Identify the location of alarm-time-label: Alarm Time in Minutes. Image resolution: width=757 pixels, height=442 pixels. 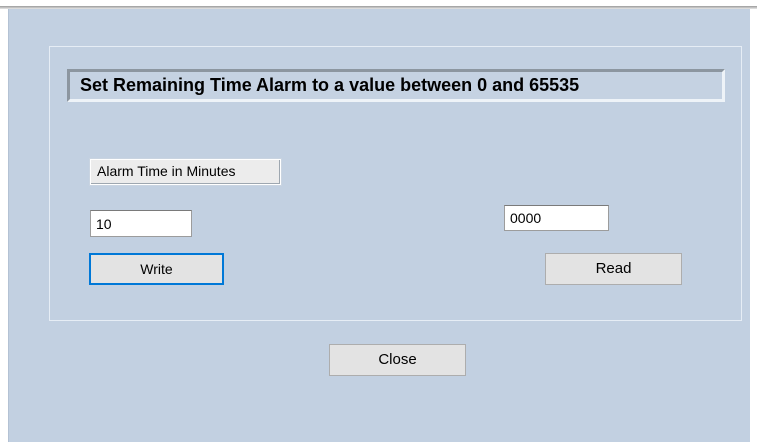
(185, 172).